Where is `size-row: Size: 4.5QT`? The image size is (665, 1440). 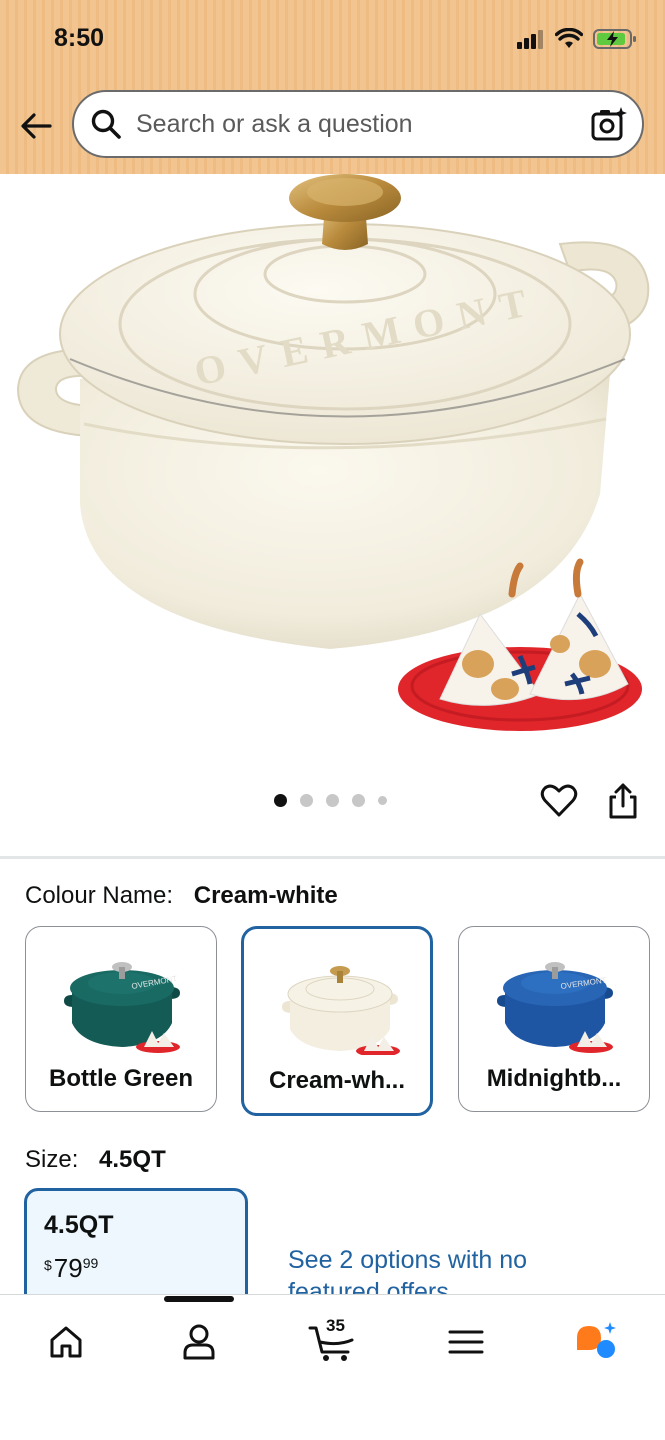
size-row: Size: 4.5QT is located at coordinates (95, 1160).